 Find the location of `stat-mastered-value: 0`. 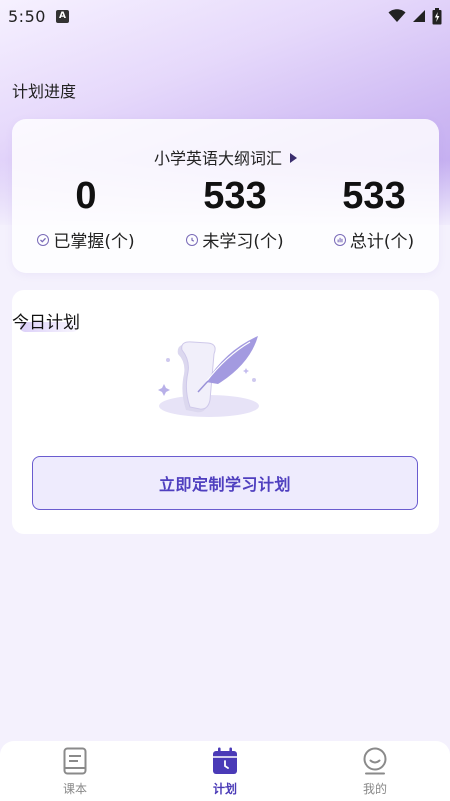

stat-mastered-value: 0 is located at coordinates (86, 196).